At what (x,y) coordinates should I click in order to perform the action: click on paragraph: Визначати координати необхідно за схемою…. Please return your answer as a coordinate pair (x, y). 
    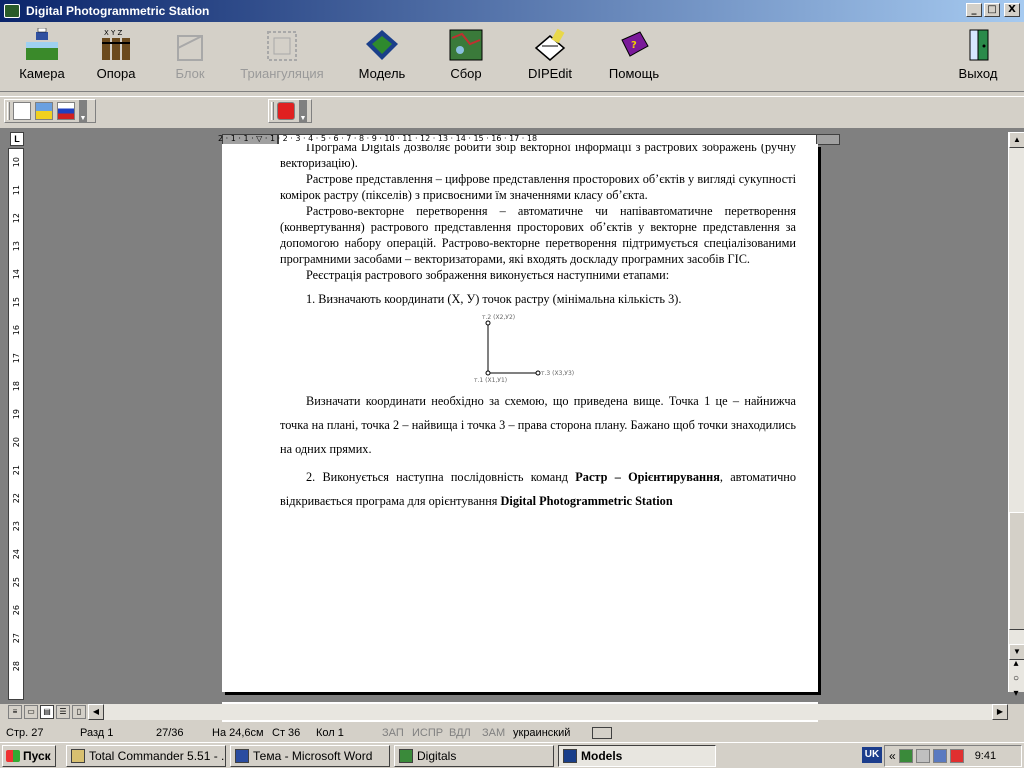
    Looking at the image, I should click on (538, 425).